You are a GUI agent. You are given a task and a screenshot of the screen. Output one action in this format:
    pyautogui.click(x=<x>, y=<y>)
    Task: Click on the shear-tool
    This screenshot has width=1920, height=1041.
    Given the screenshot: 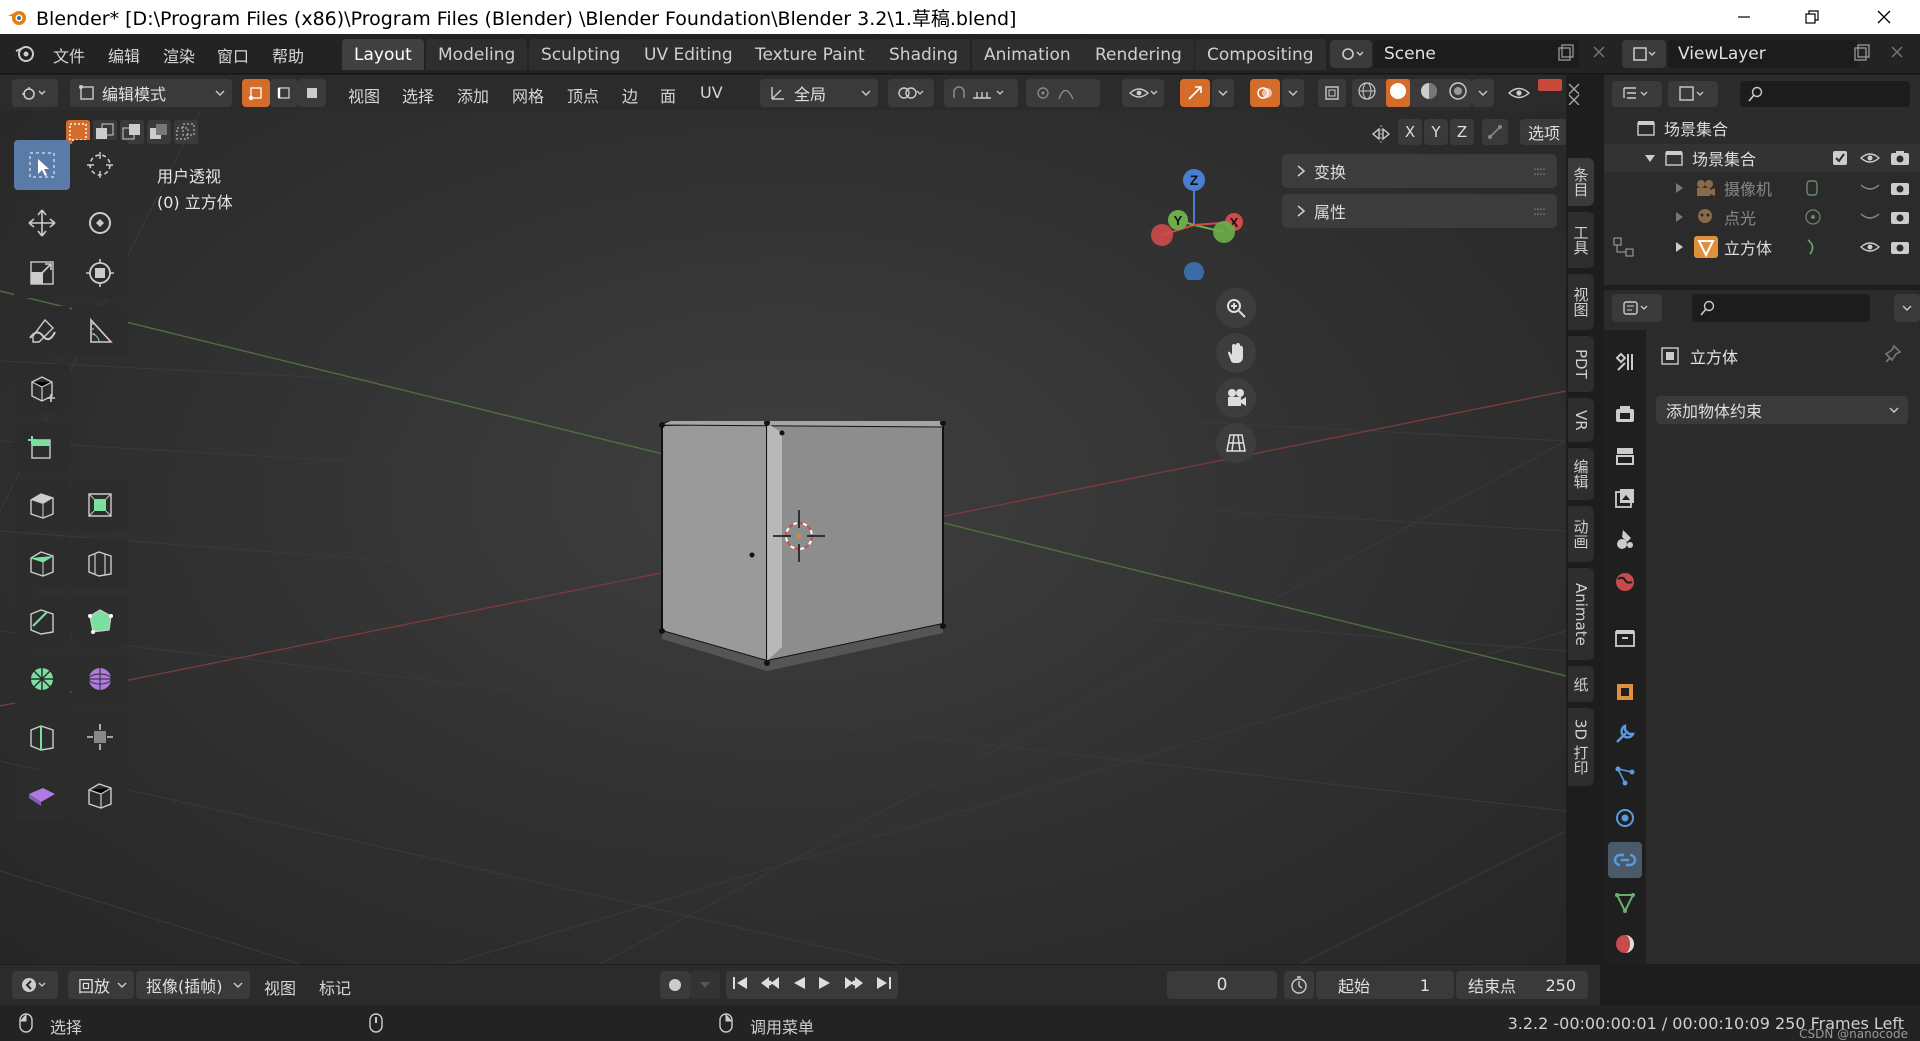 What is the action you would take?
    pyautogui.click(x=42, y=795)
    